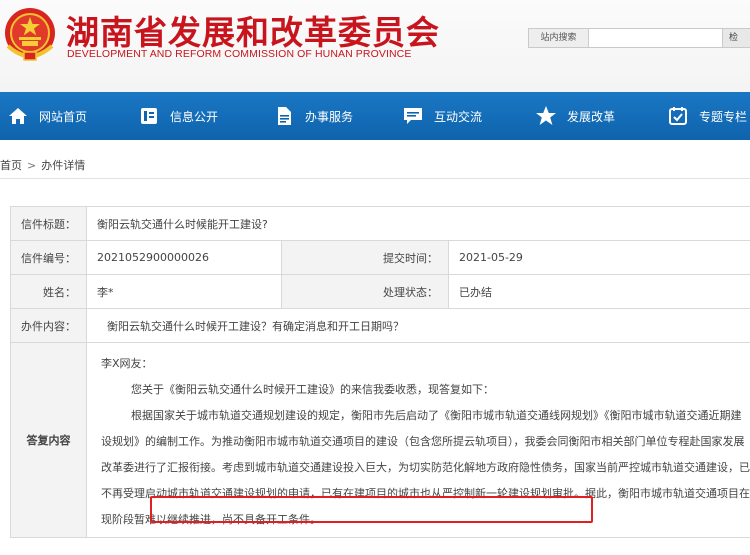  Describe the element at coordinates (48, 223) in the screenshot. I see `title-label: 信件标题：` at that location.